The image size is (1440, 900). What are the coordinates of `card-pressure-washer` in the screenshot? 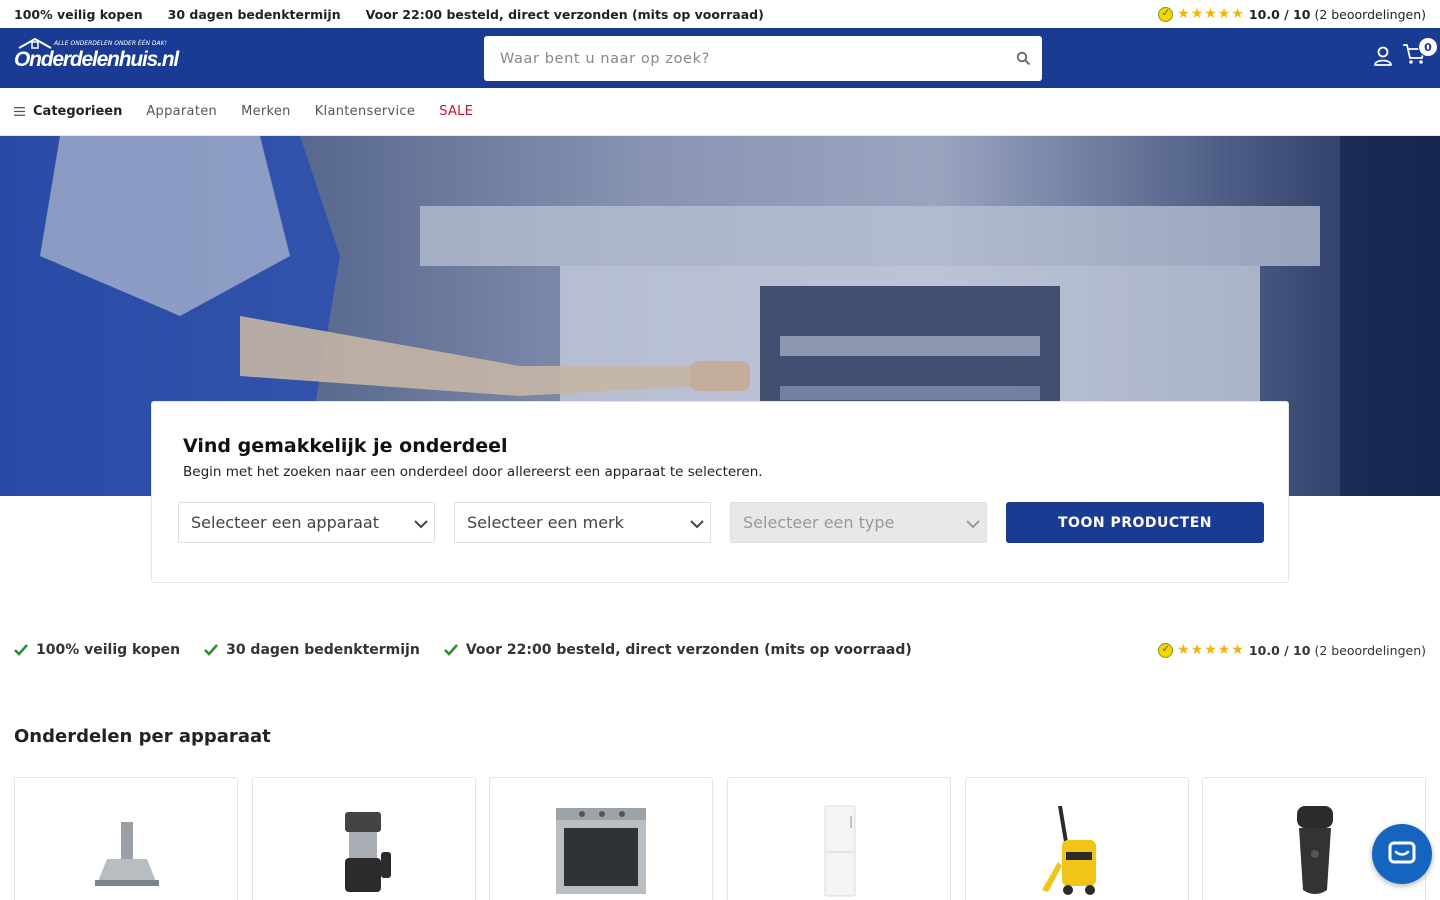 It's located at (1077, 838).